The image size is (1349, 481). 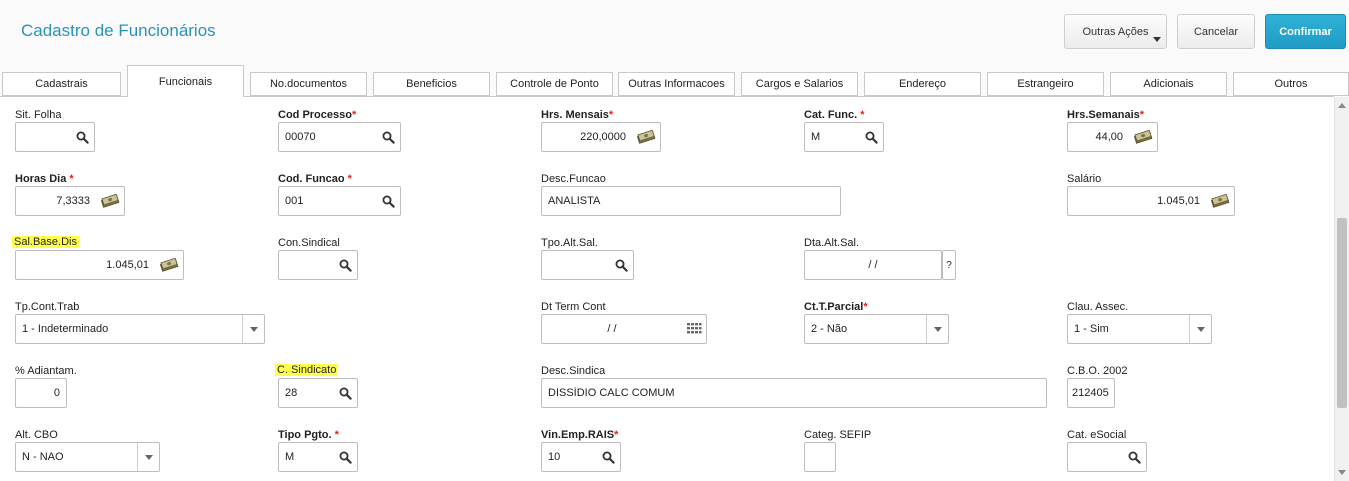 What do you see at coordinates (318, 265) in the screenshot?
I see `con-sindical-field` at bounding box center [318, 265].